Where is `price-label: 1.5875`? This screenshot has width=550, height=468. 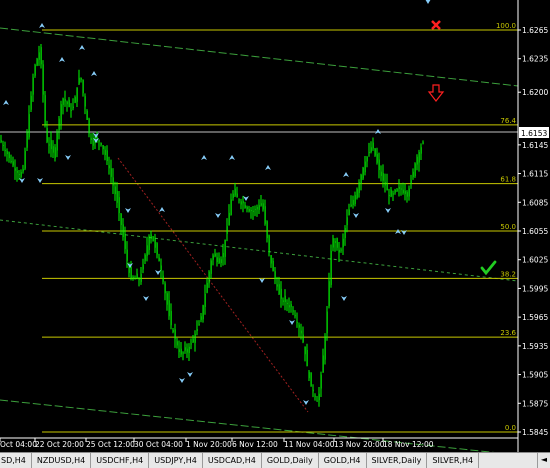
price-label: 1.5875 is located at coordinates (535, 403).